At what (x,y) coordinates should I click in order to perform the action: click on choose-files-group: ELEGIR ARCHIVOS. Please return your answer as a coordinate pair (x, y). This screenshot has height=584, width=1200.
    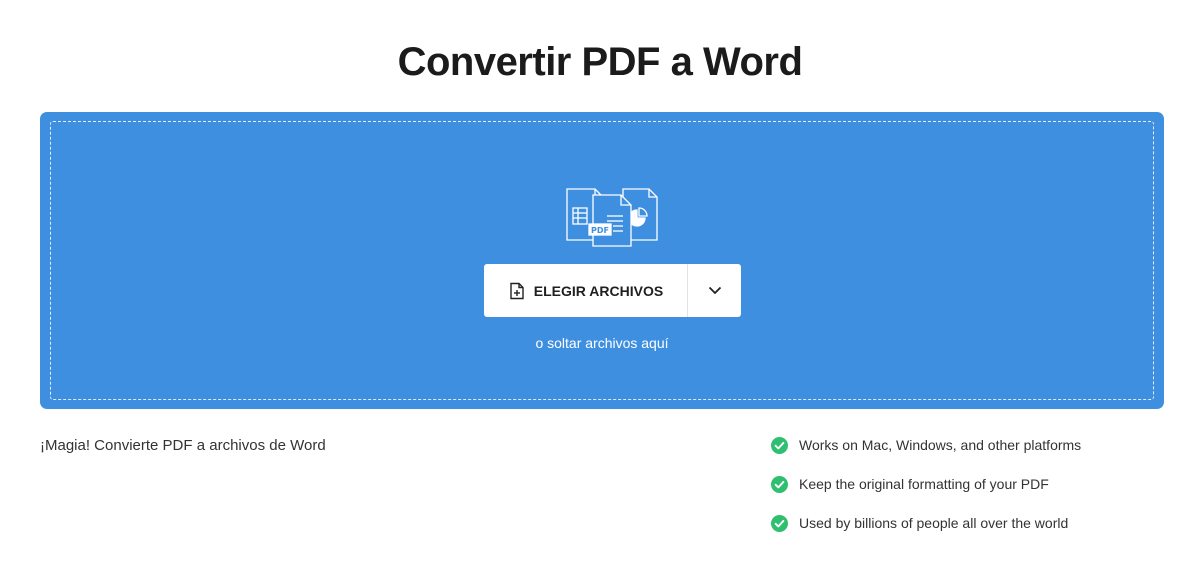
    Looking at the image, I should click on (612, 290).